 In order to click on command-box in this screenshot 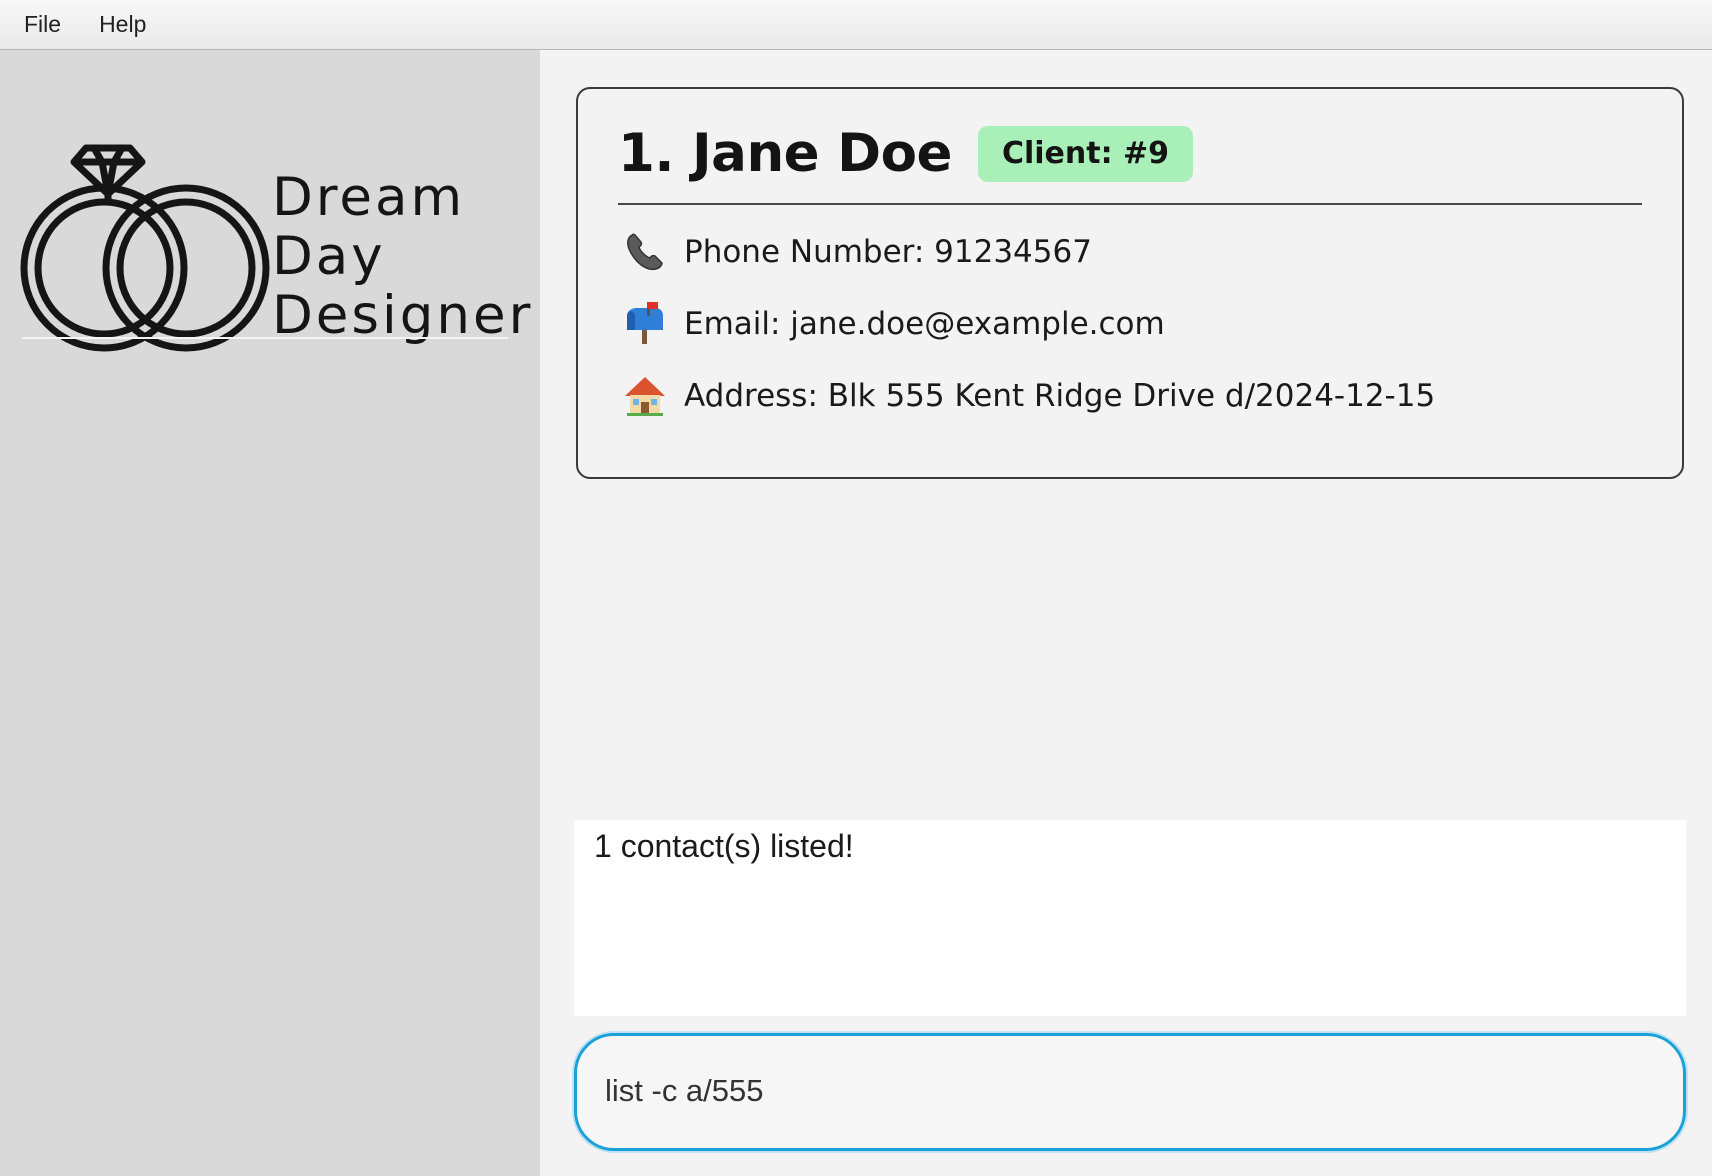, I will do `click(1130, 1092)`.